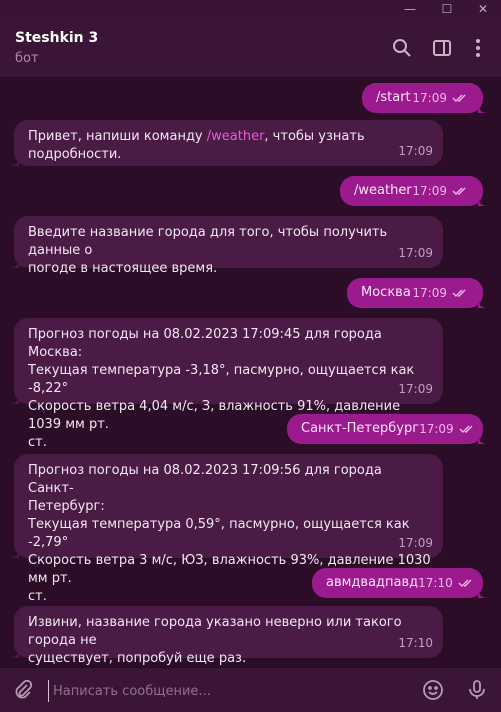  What do you see at coordinates (447, 10) in the screenshot?
I see `maximize-button: ☐` at bounding box center [447, 10].